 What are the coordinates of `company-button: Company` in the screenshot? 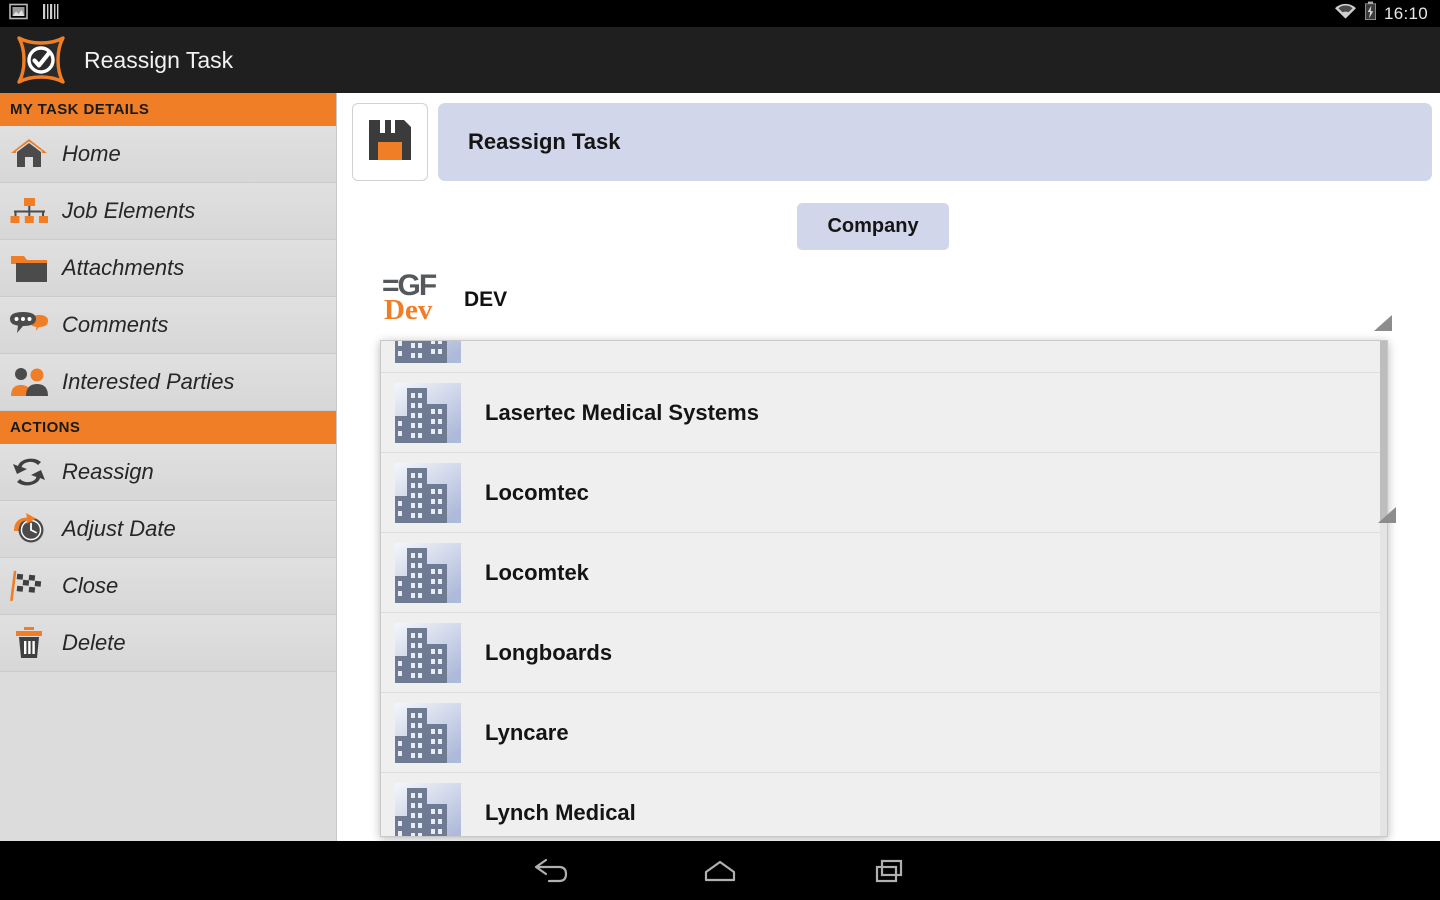 It's located at (873, 226).